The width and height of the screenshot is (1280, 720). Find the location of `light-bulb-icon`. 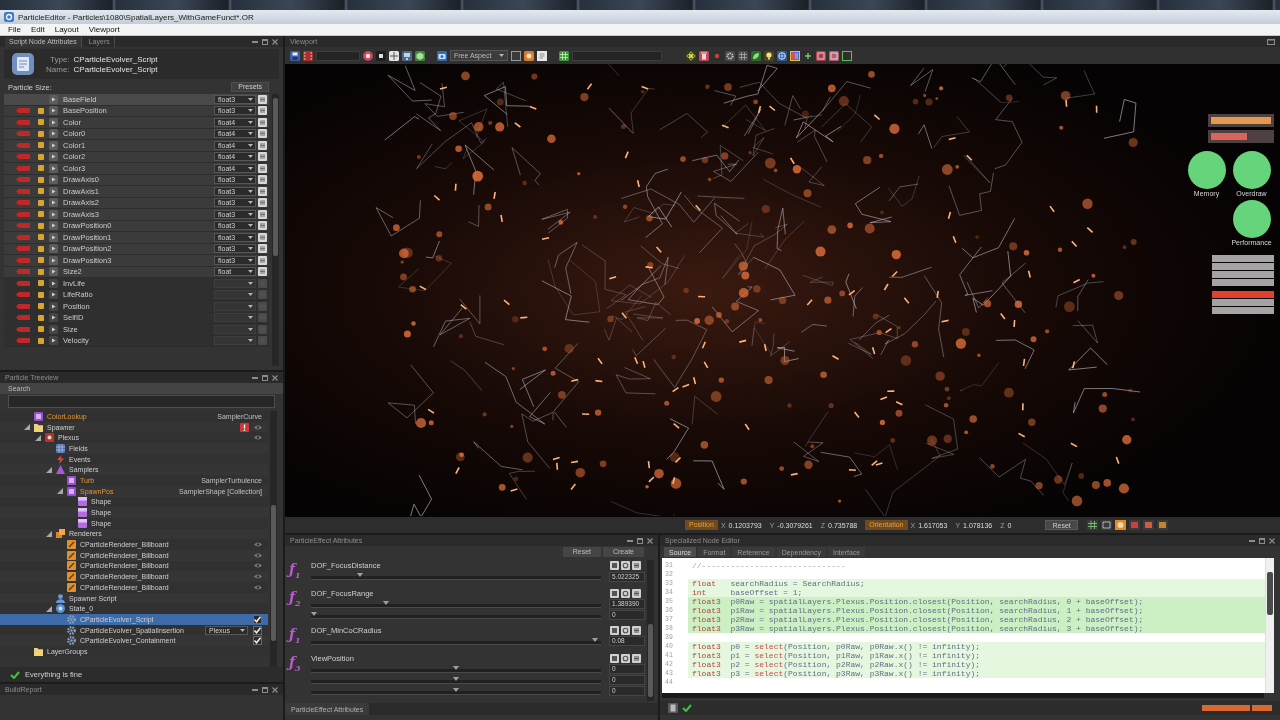

light-bulb-icon is located at coordinates (769, 55).